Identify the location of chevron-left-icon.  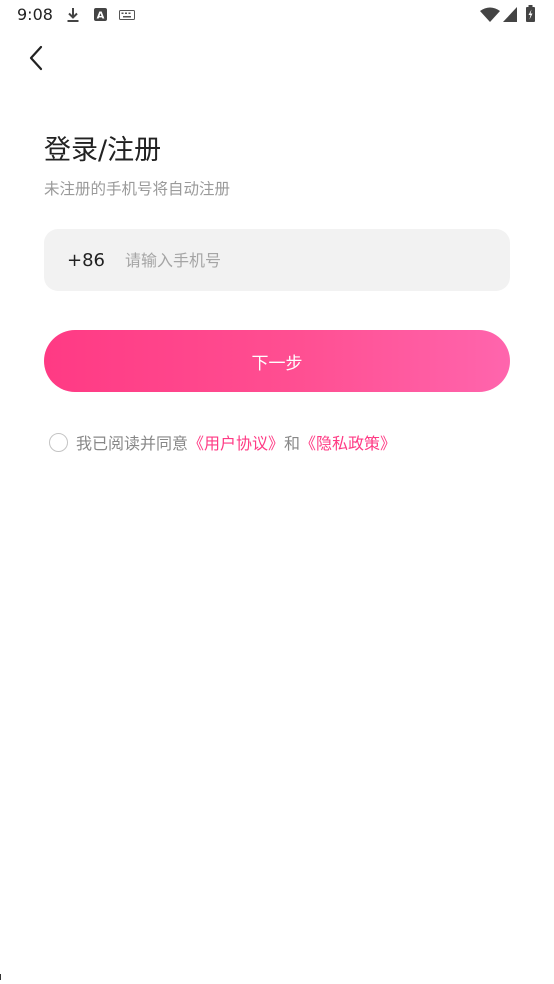
(36, 58).